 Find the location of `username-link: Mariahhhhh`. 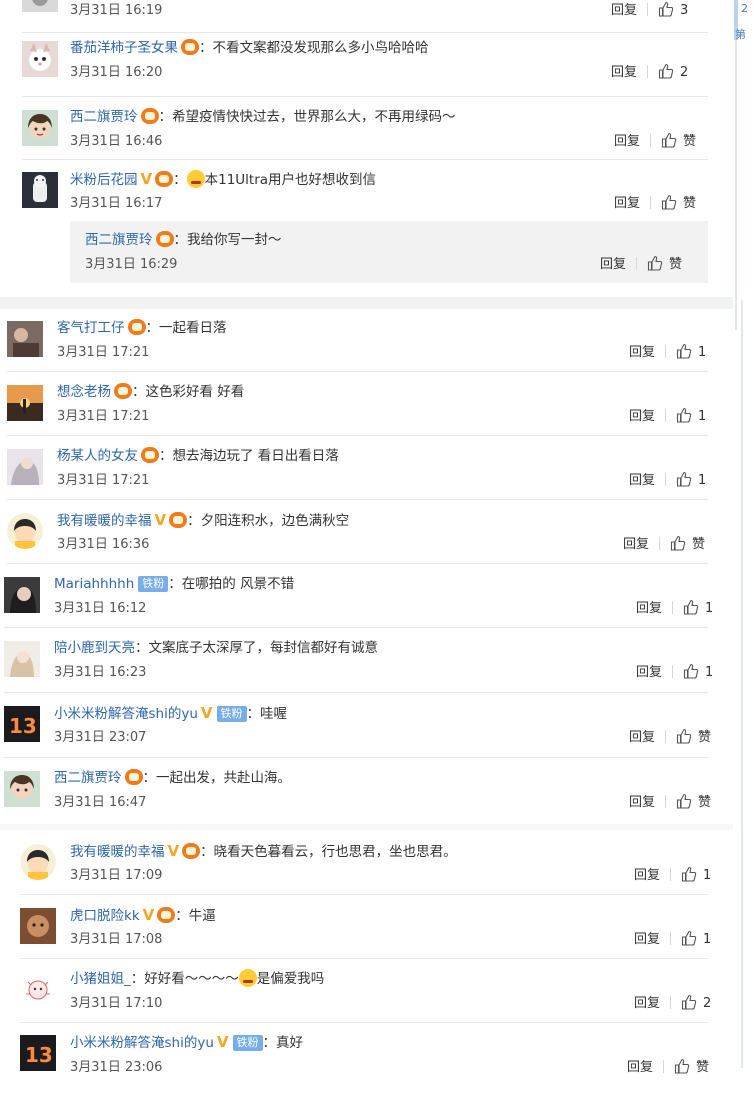

username-link: Mariahhhhh is located at coordinates (94, 584).